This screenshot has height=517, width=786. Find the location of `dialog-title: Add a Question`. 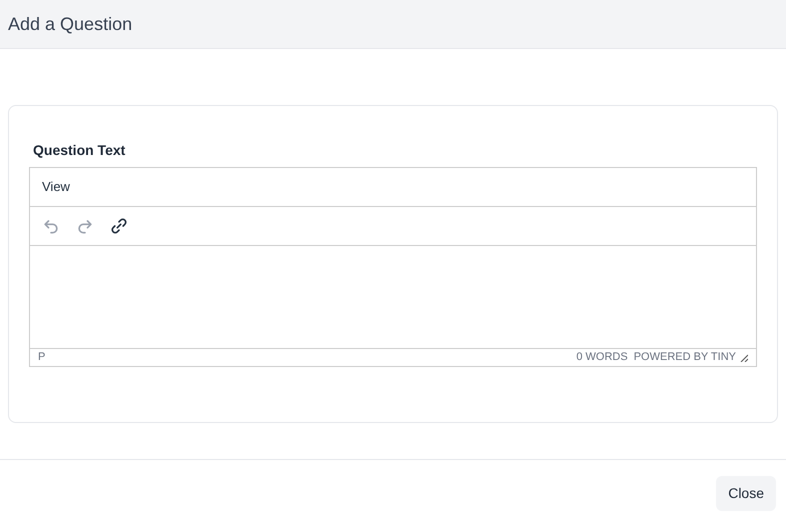

dialog-title: Add a Question is located at coordinates (70, 24).